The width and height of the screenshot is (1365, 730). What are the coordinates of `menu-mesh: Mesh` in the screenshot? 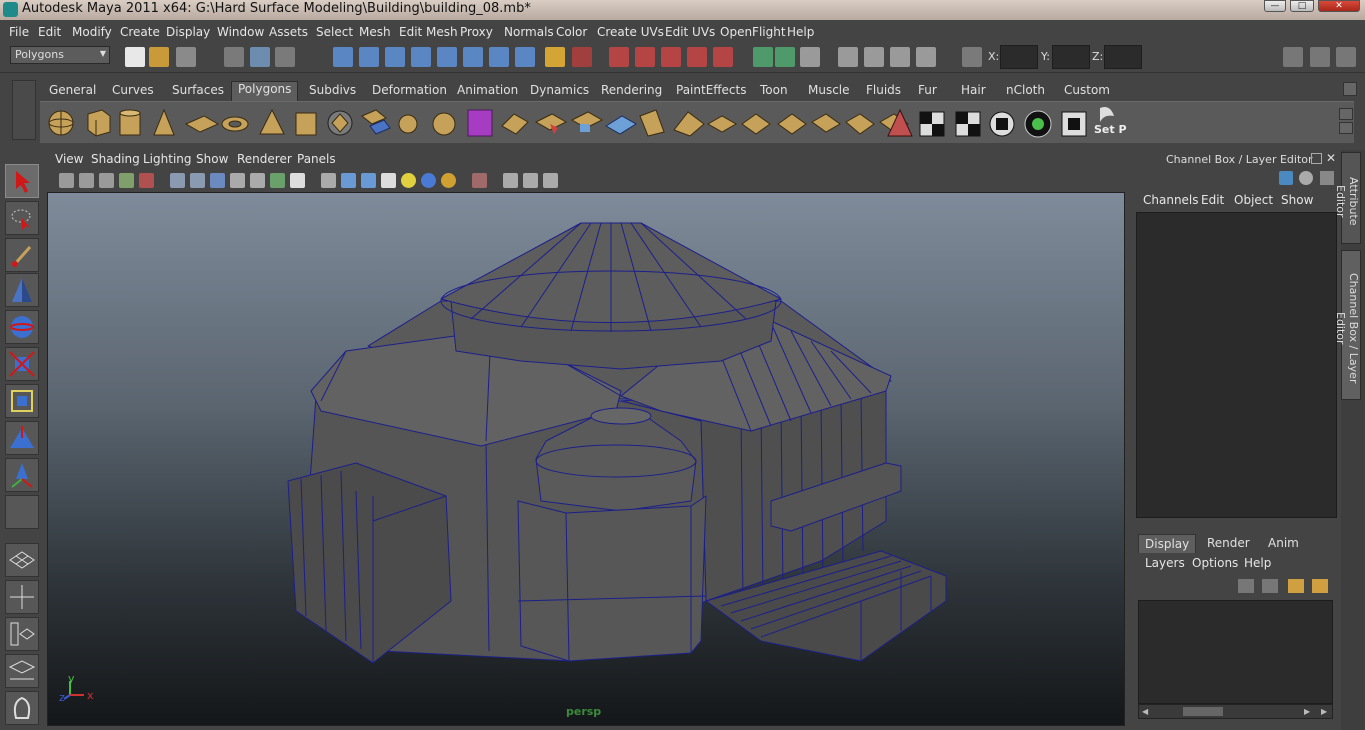 It's located at (375, 32).